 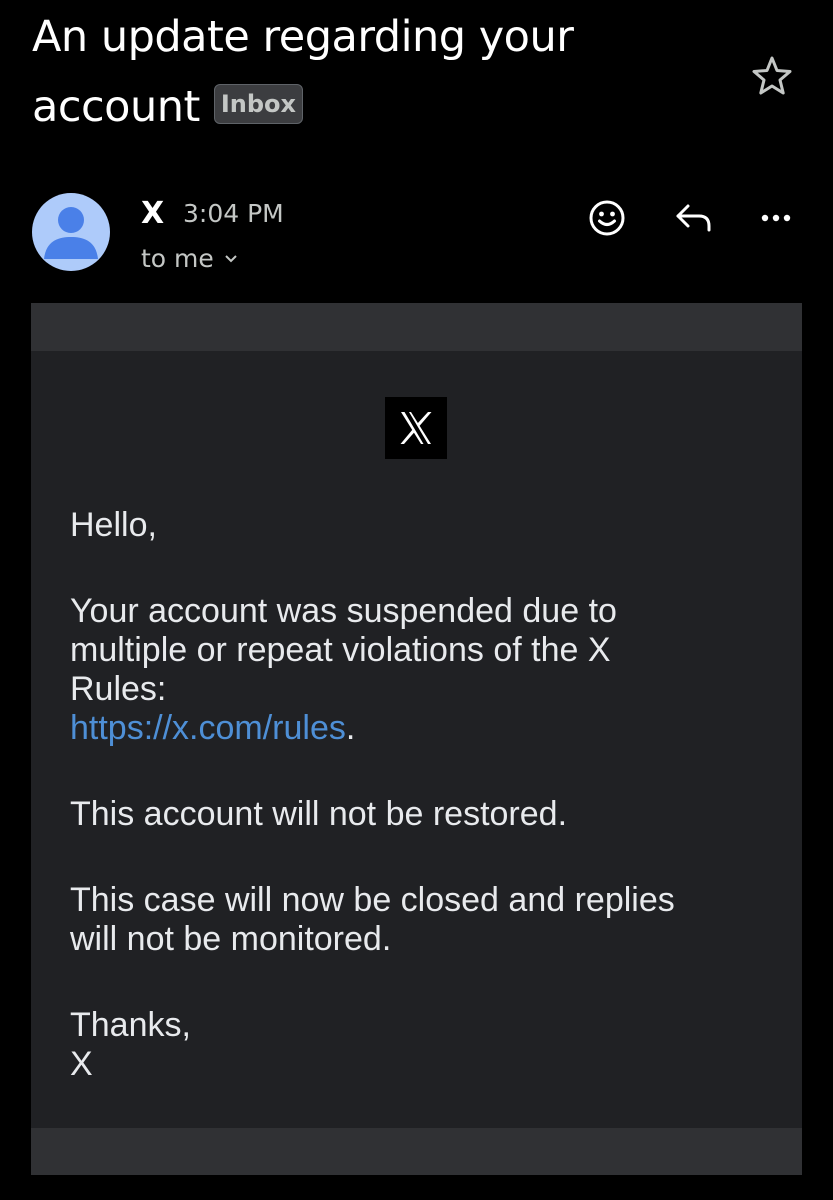 What do you see at coordinates (81, 1064) in the screenshot?
I see `signature: X` at bounding box center [81, 1064].